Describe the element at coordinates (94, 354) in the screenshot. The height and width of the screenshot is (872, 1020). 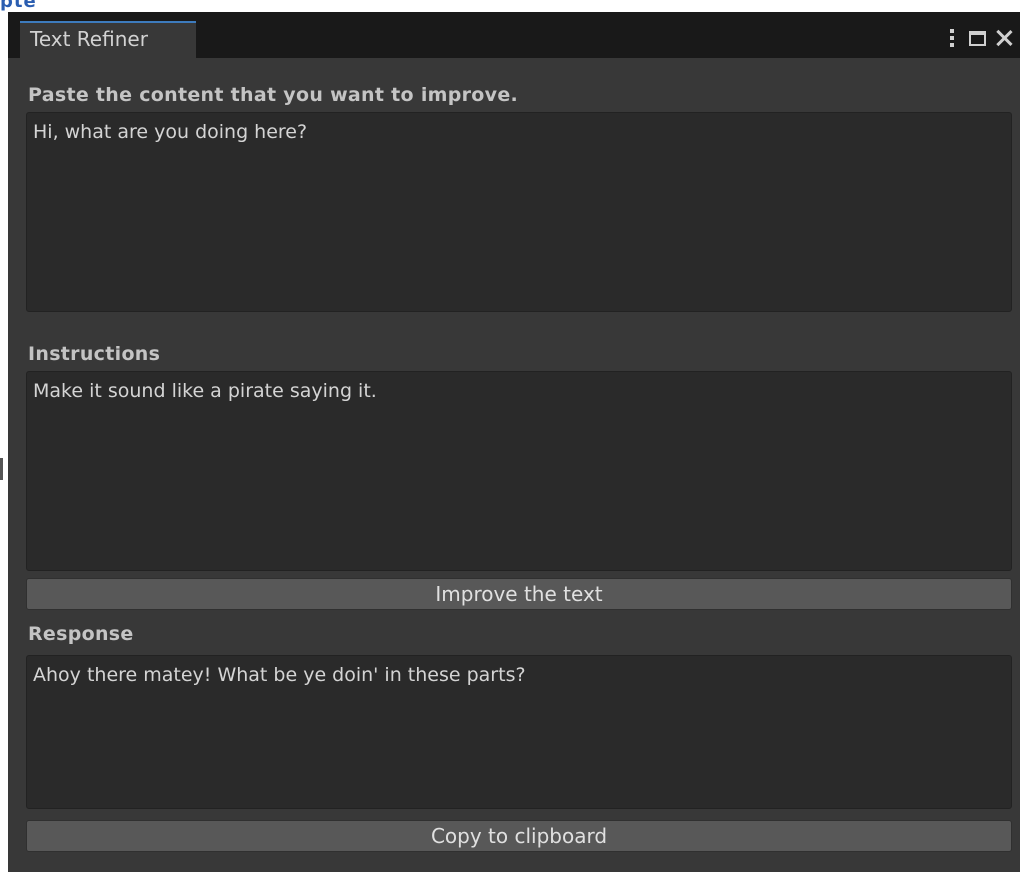
I see `instructions-label: Instructions` at that location.